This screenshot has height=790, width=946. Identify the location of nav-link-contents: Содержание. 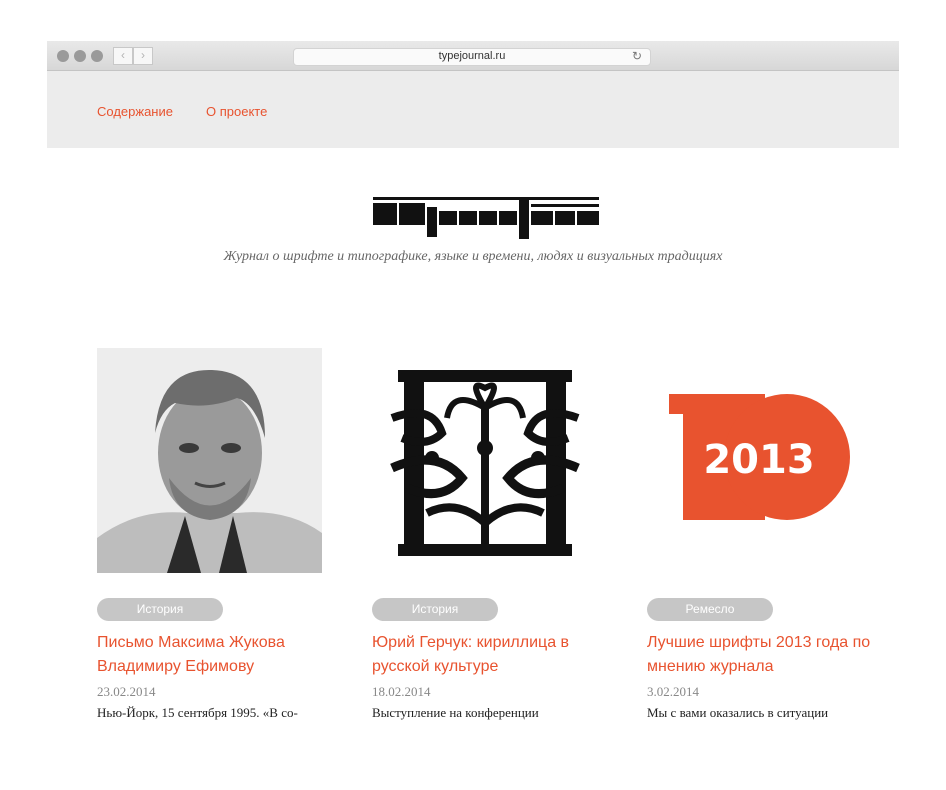
(135, 111).